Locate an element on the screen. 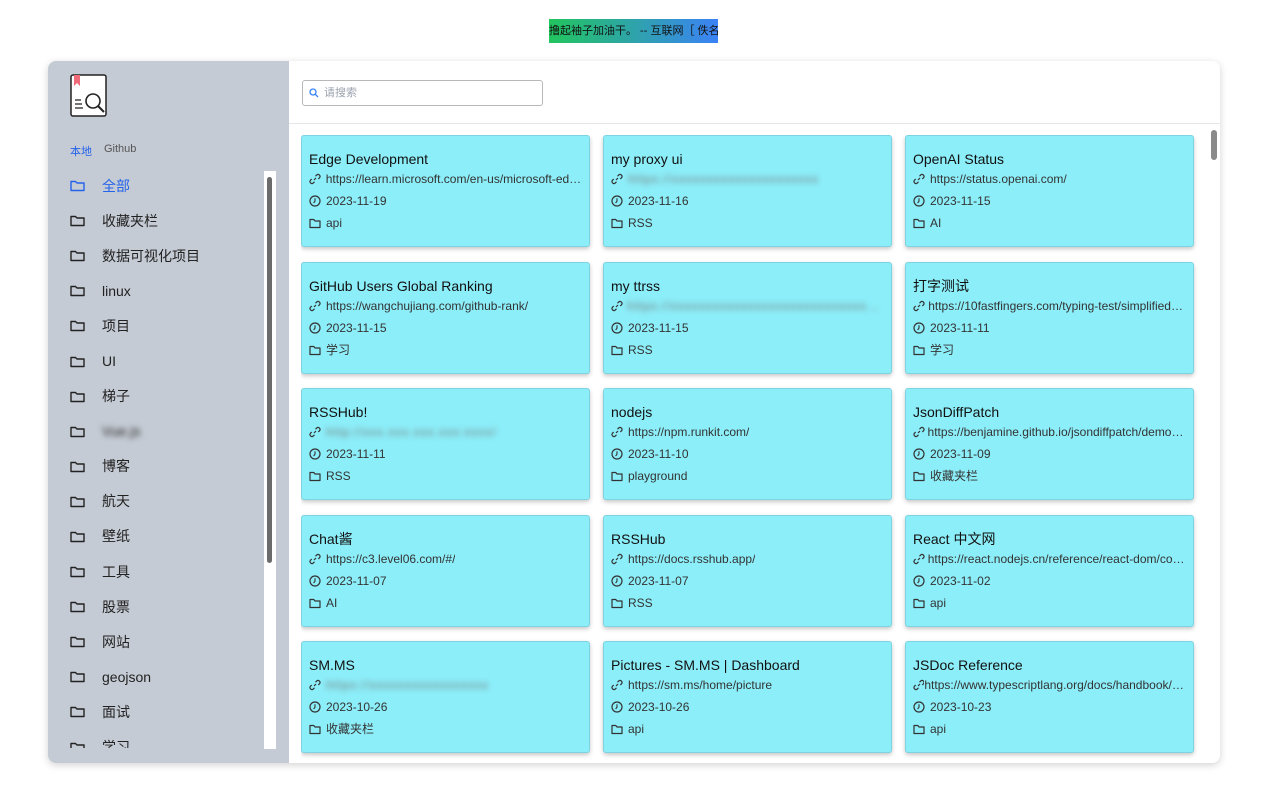 The height and width of the screenshot is (800, 1280). bookmark-date-row: 2023-11-11 is located at coordinates (445, 454).